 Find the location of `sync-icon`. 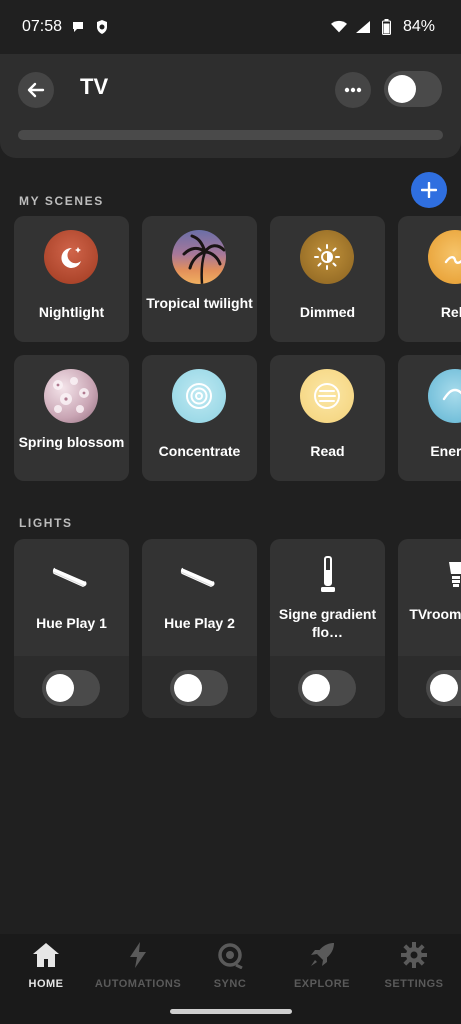

sync-icon is located at coordinates (230, 955).